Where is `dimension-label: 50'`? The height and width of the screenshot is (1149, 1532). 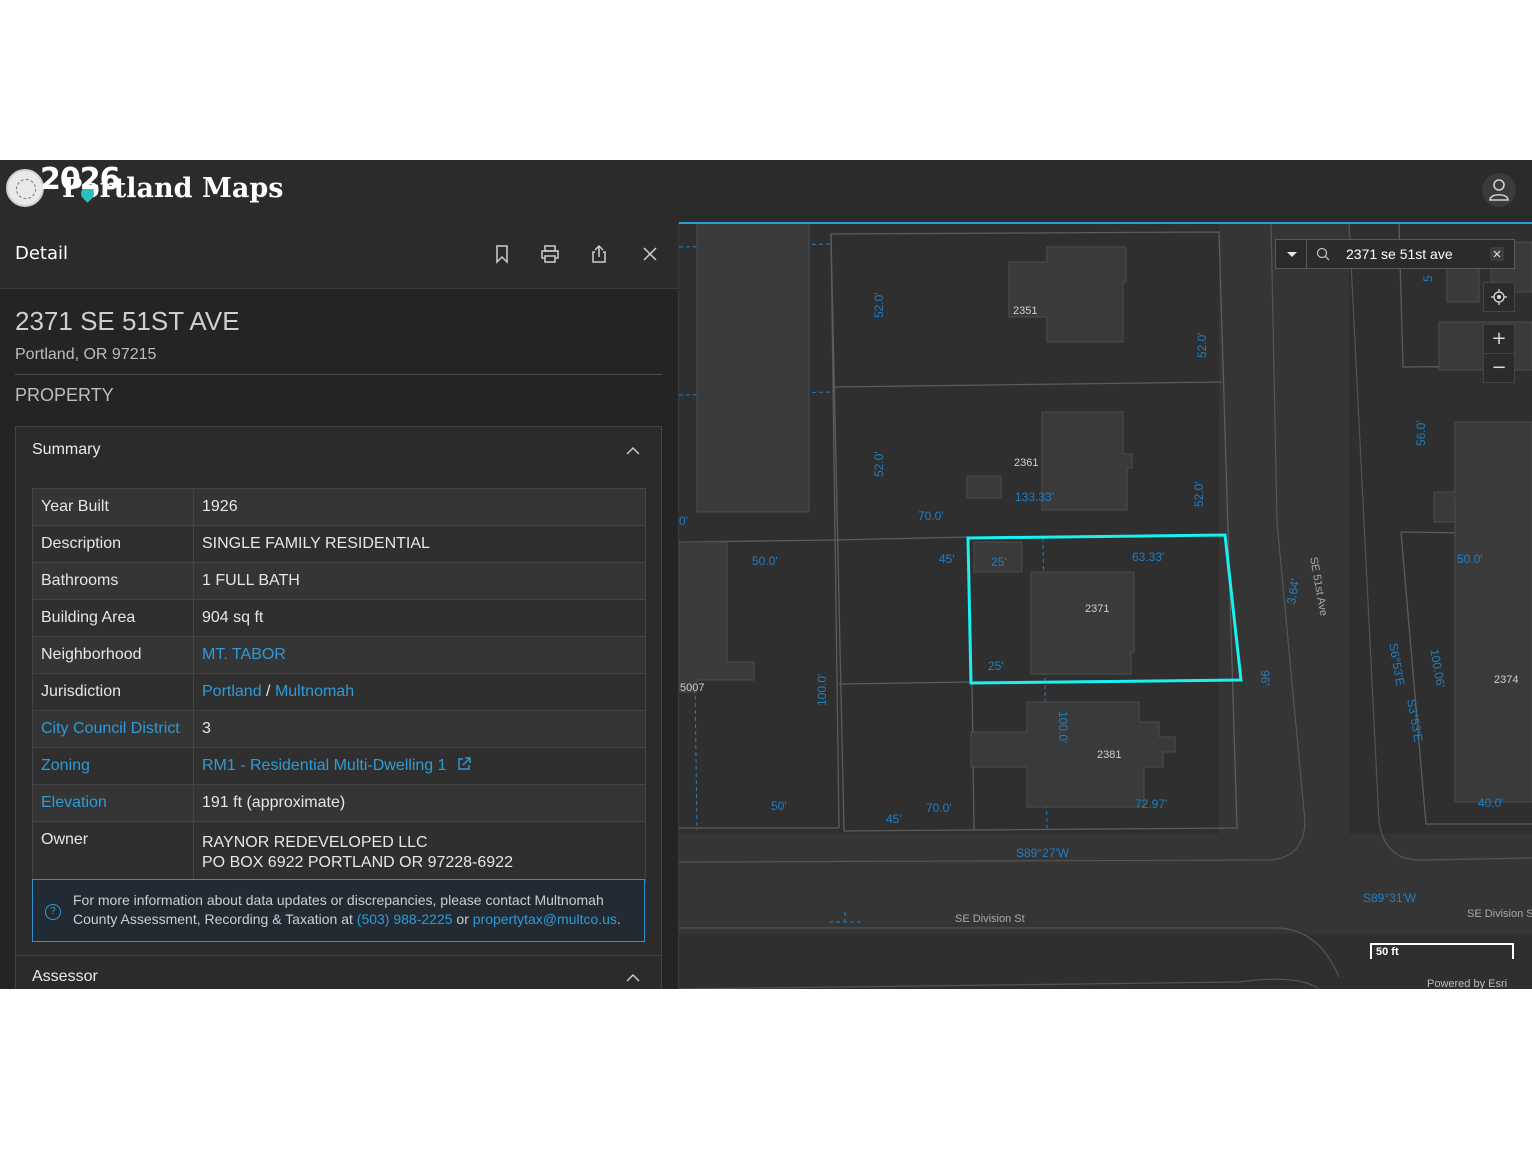
dimension-label: 50' is located at coordinates (779, 806).